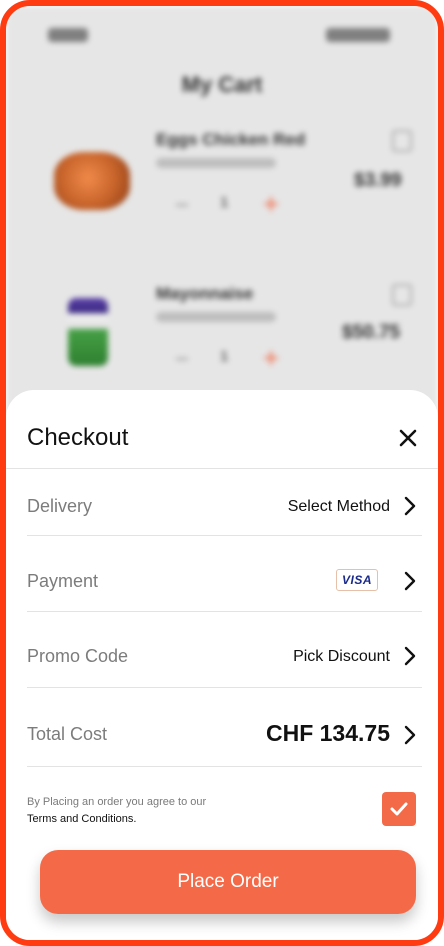  I want to click on delivery-label: Delivery, so click(60, 506).